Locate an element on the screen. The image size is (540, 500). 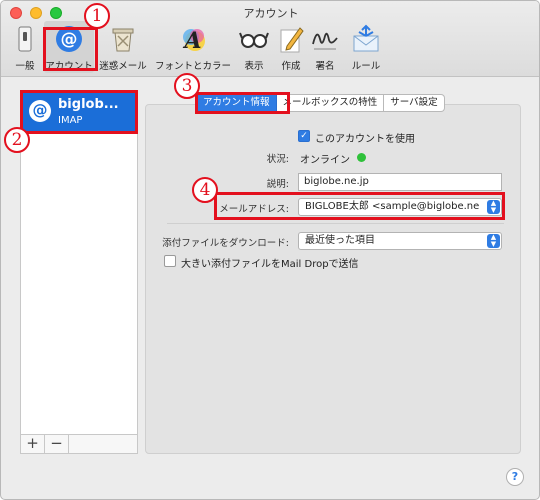
download-attachments-value: 最近使った項目 is located at coordinates (340, 240).